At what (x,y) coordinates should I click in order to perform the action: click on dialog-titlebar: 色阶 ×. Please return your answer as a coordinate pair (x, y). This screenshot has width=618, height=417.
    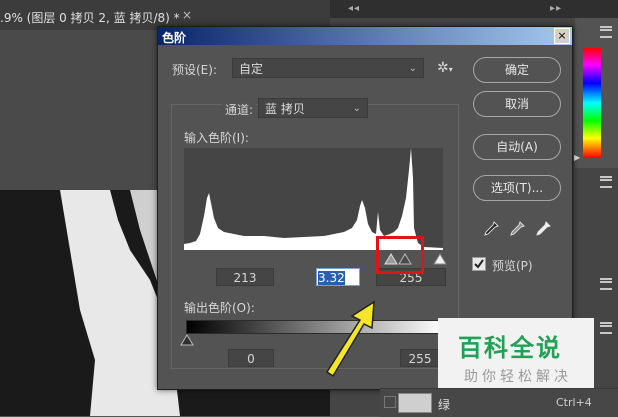
    Looking at the image, I should click on (365, 36).